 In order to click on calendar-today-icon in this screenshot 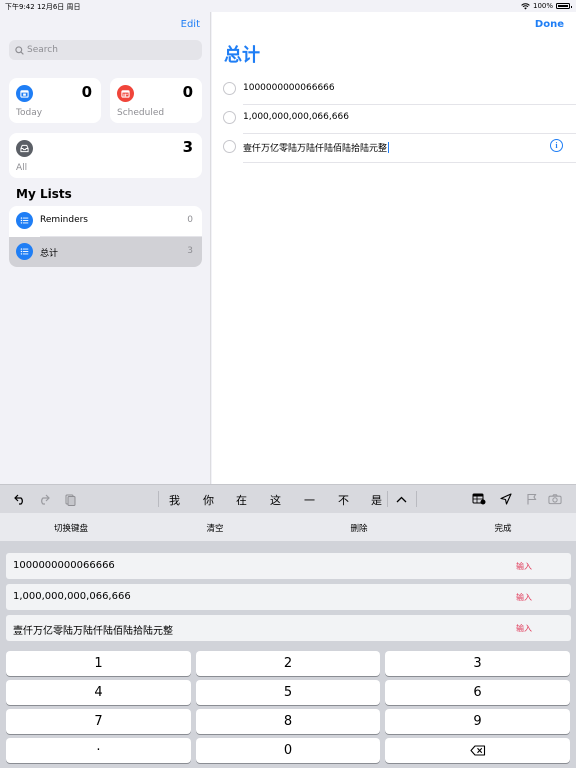, I will do `click(24, 93)`.